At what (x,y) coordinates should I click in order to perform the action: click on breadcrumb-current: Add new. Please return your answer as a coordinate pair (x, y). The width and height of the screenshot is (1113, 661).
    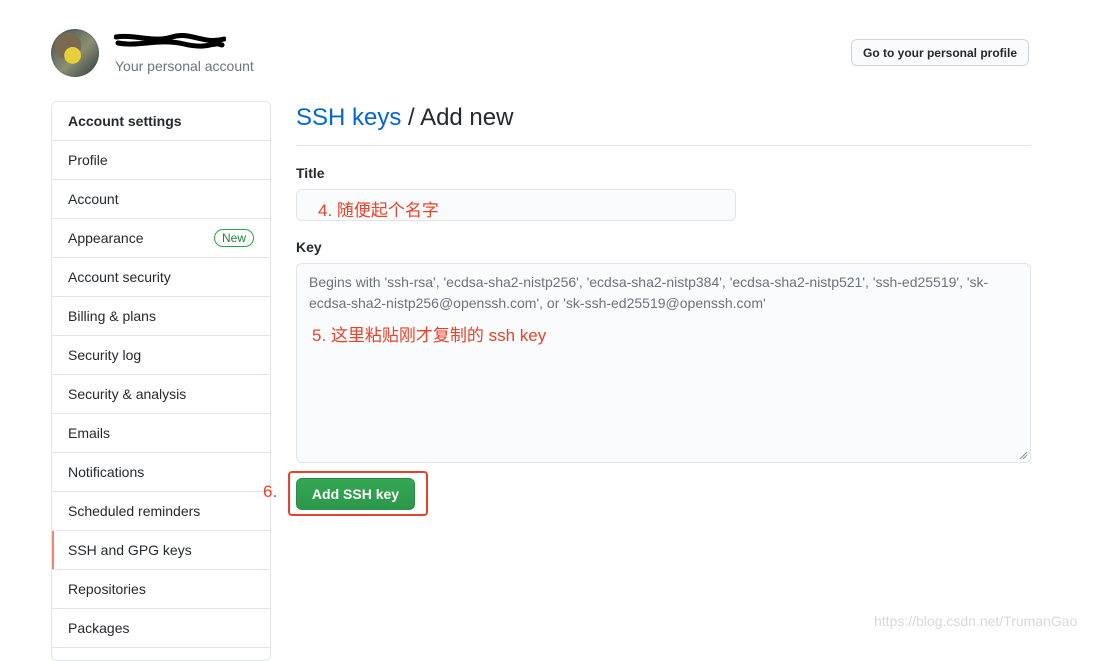
    Looking at the image, I should click on (467, 117).